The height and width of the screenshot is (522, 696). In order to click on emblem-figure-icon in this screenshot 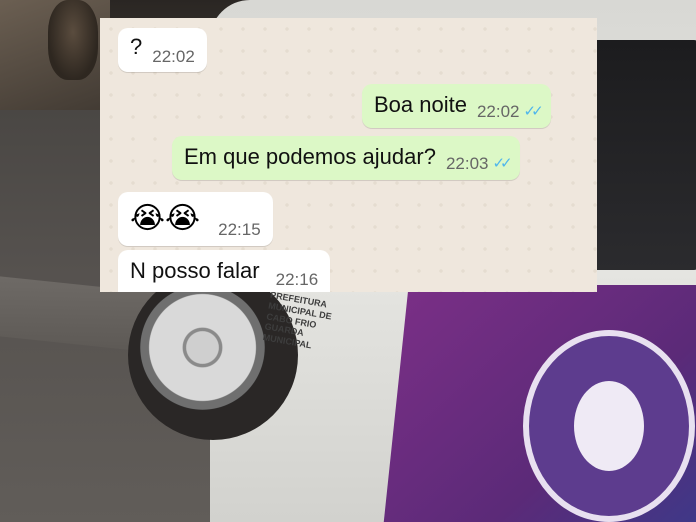, I will do `click(609, 426)`.